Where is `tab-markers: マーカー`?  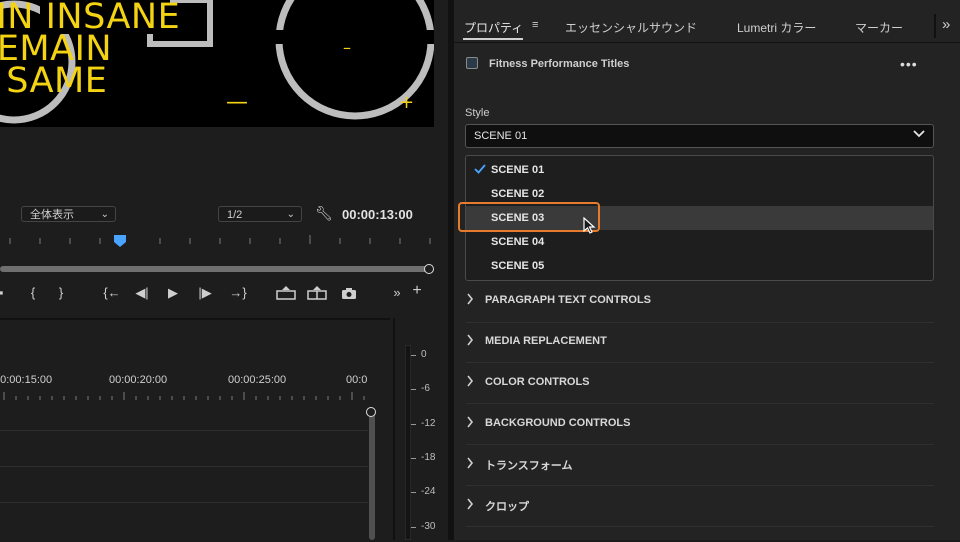
tab-markers: マーカー is located at coordinates (879, 27).